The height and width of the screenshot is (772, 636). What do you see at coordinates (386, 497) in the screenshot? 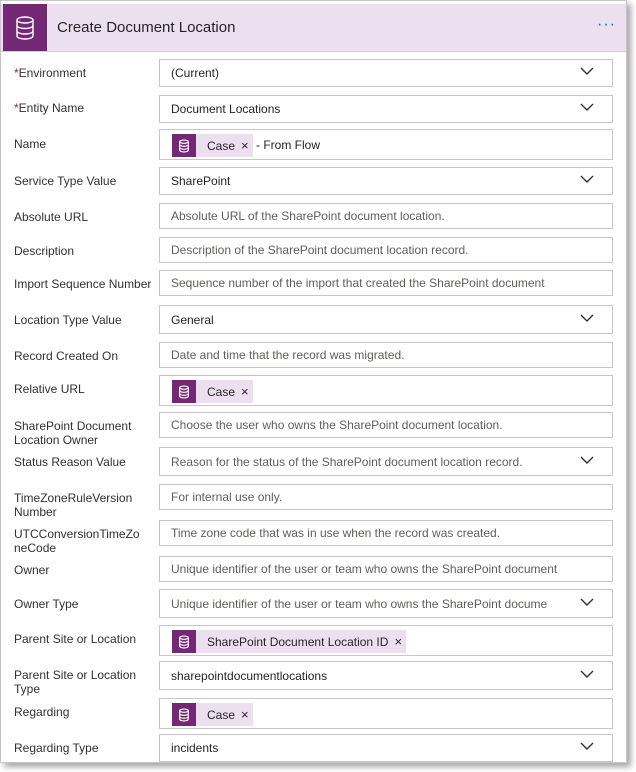
I see `timezone-rule-version-number-input: For internal use only.` at bounding box center [386, 497].